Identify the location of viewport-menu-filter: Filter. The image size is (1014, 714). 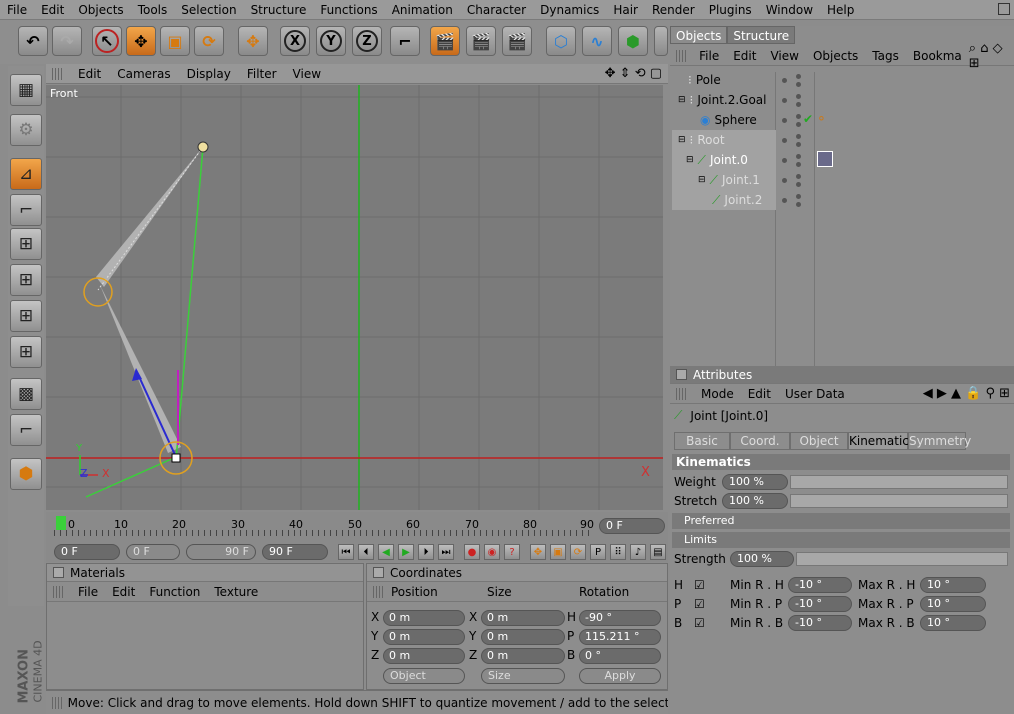
(262, 74).